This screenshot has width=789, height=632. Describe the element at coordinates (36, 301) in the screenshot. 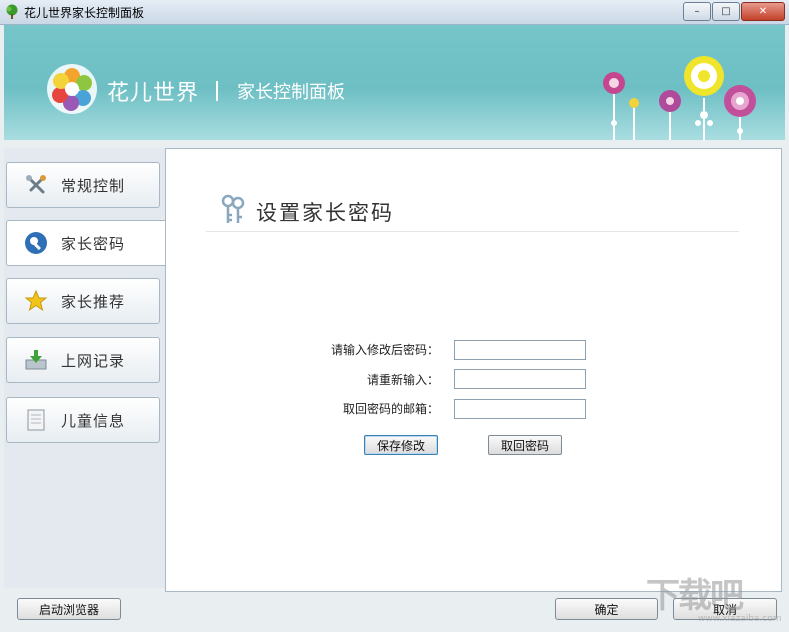

I see `star-icon` at that location.